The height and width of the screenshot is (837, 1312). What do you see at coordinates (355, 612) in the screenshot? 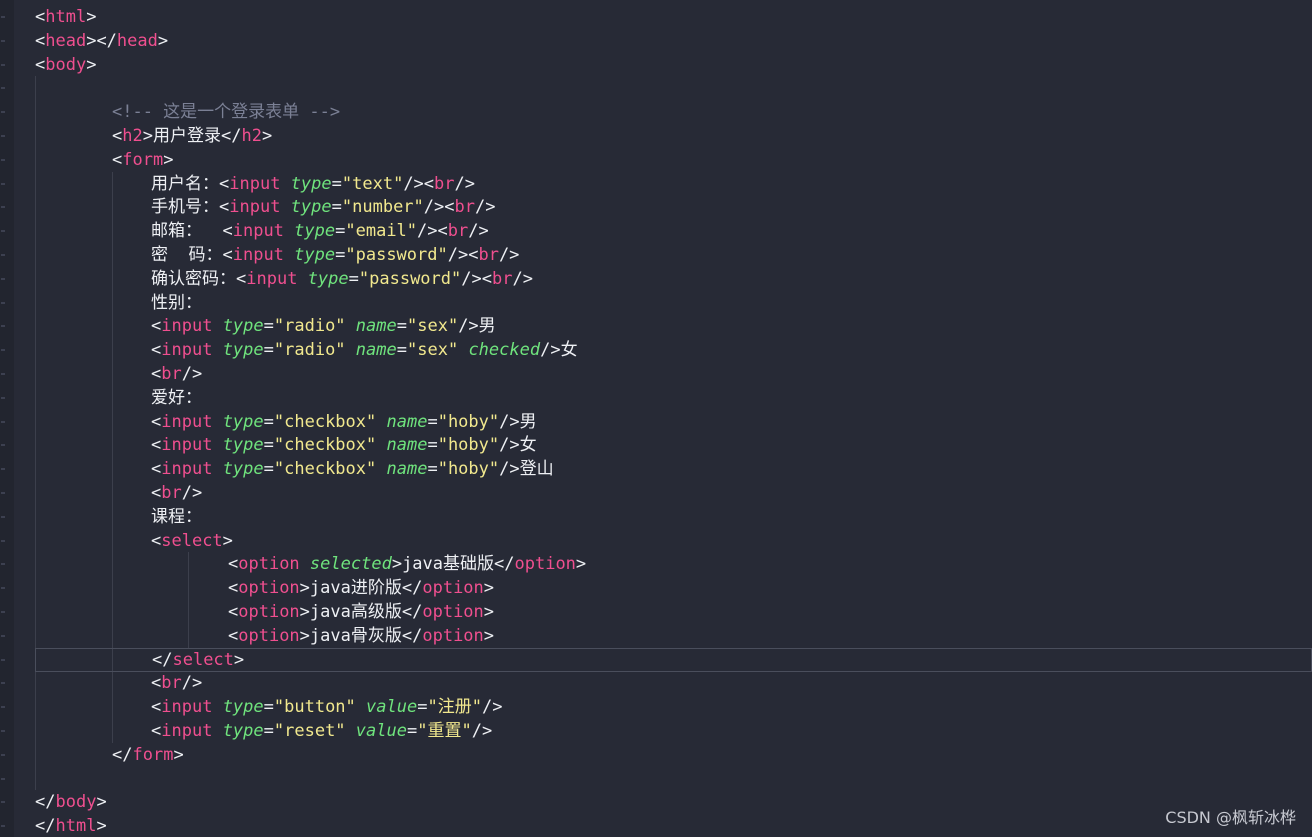
I see `code-token-text: java高级版` at bounding box center [355, 612].